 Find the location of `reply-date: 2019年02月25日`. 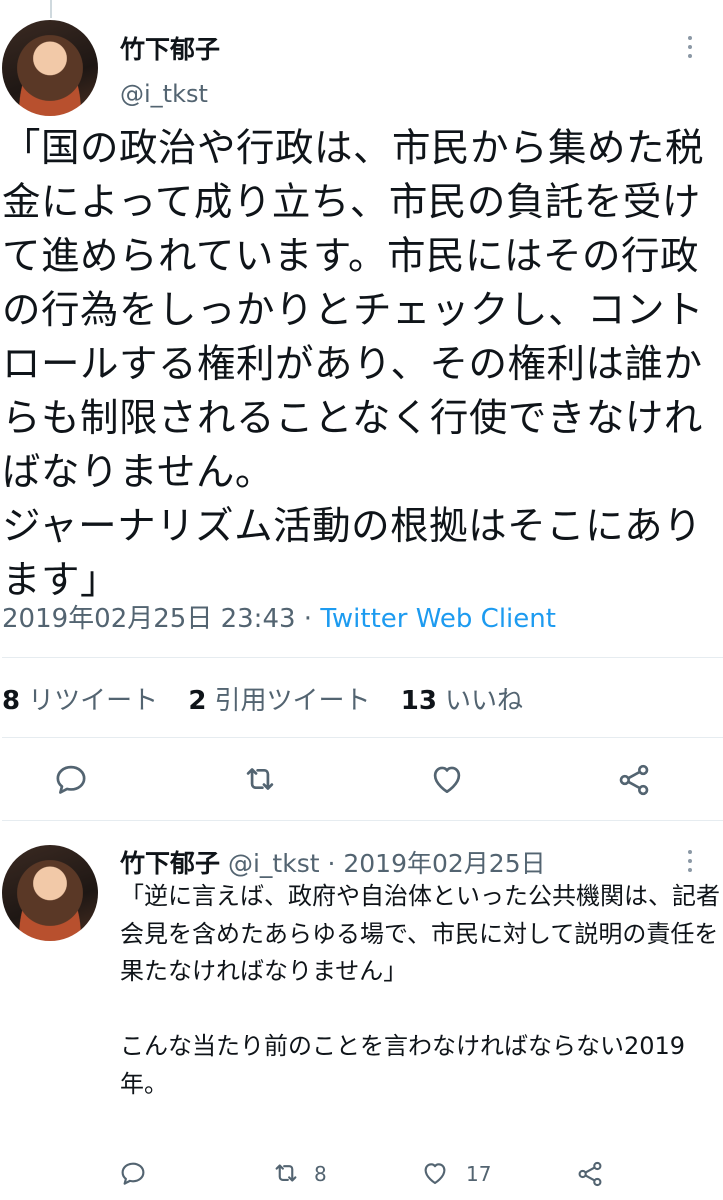

reply-date: 2019年02月25日 is located at coordinates (444, 863).